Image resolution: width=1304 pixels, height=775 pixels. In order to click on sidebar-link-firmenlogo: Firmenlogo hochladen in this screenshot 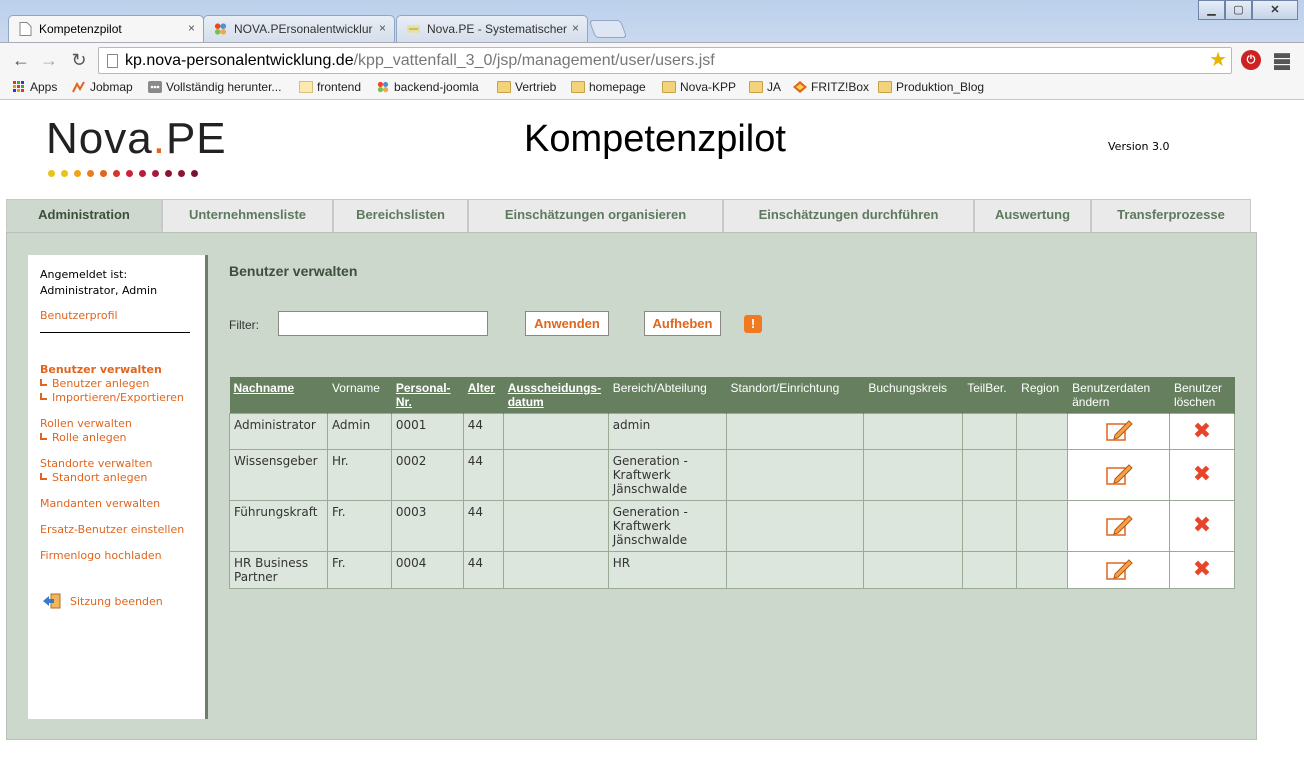, I will do `click(101, 555)`.